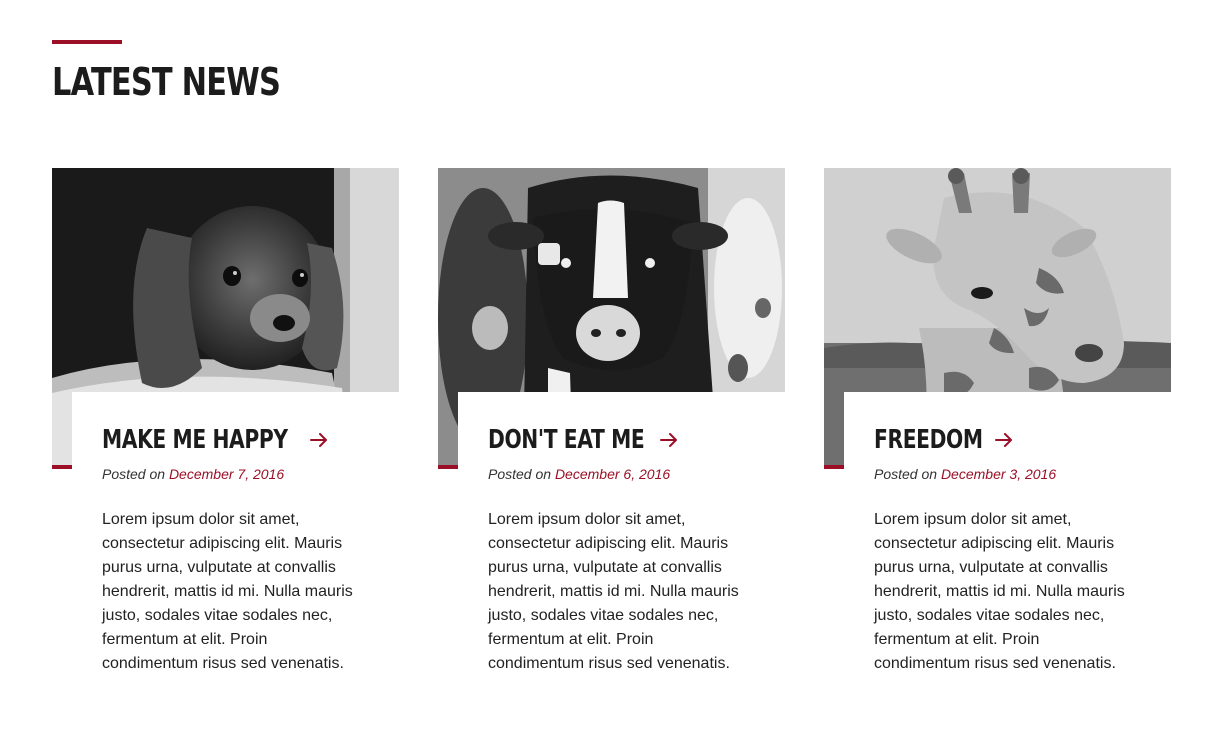 This screenshot has width=1217, height=730. What do you see at coordinates (612, 474) in the screenshot?
I see `post-date-link: December 6, 2016` at bounding box center [612, 474].